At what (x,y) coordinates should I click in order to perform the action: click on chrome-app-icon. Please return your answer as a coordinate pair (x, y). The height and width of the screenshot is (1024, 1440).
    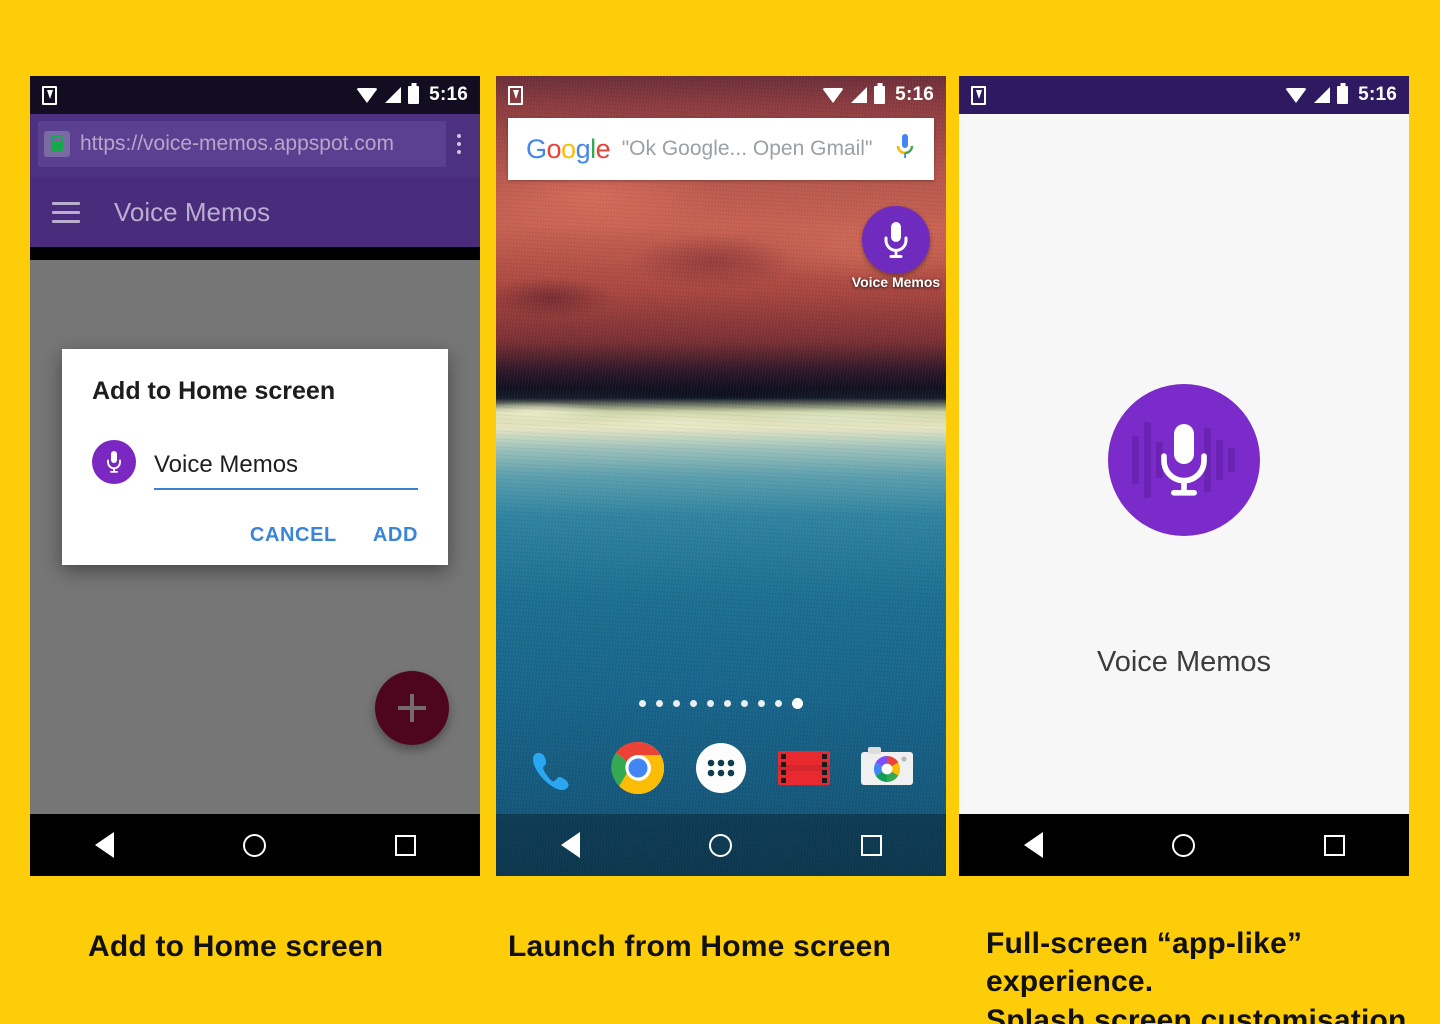
    Looking at the image, I should click on (638, 768).